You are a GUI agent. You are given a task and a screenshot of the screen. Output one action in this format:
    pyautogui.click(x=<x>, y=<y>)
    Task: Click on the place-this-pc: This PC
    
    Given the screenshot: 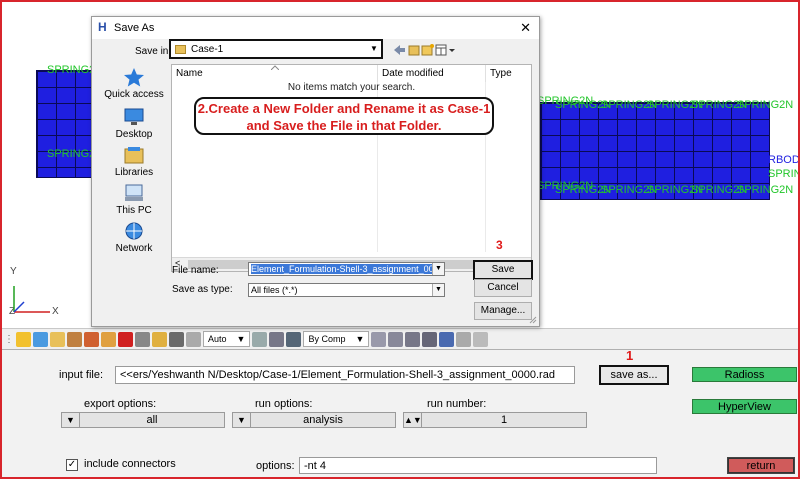 What is the action you would take?
    pyautogui.click(x=134, y=199)
    